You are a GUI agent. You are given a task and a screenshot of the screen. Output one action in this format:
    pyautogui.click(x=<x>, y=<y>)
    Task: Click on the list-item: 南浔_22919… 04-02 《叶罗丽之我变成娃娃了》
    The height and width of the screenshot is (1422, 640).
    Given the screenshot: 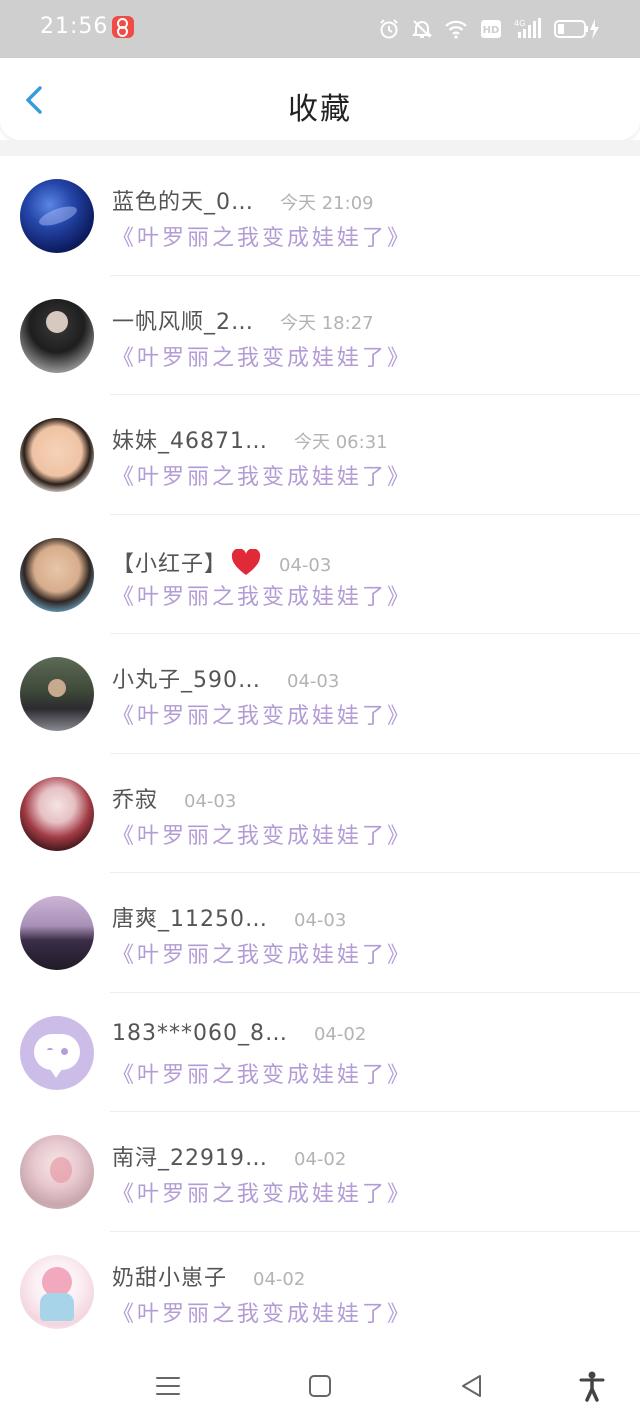 What is the action you would take?
    pyautogui.click(x=320, y=1172)
    